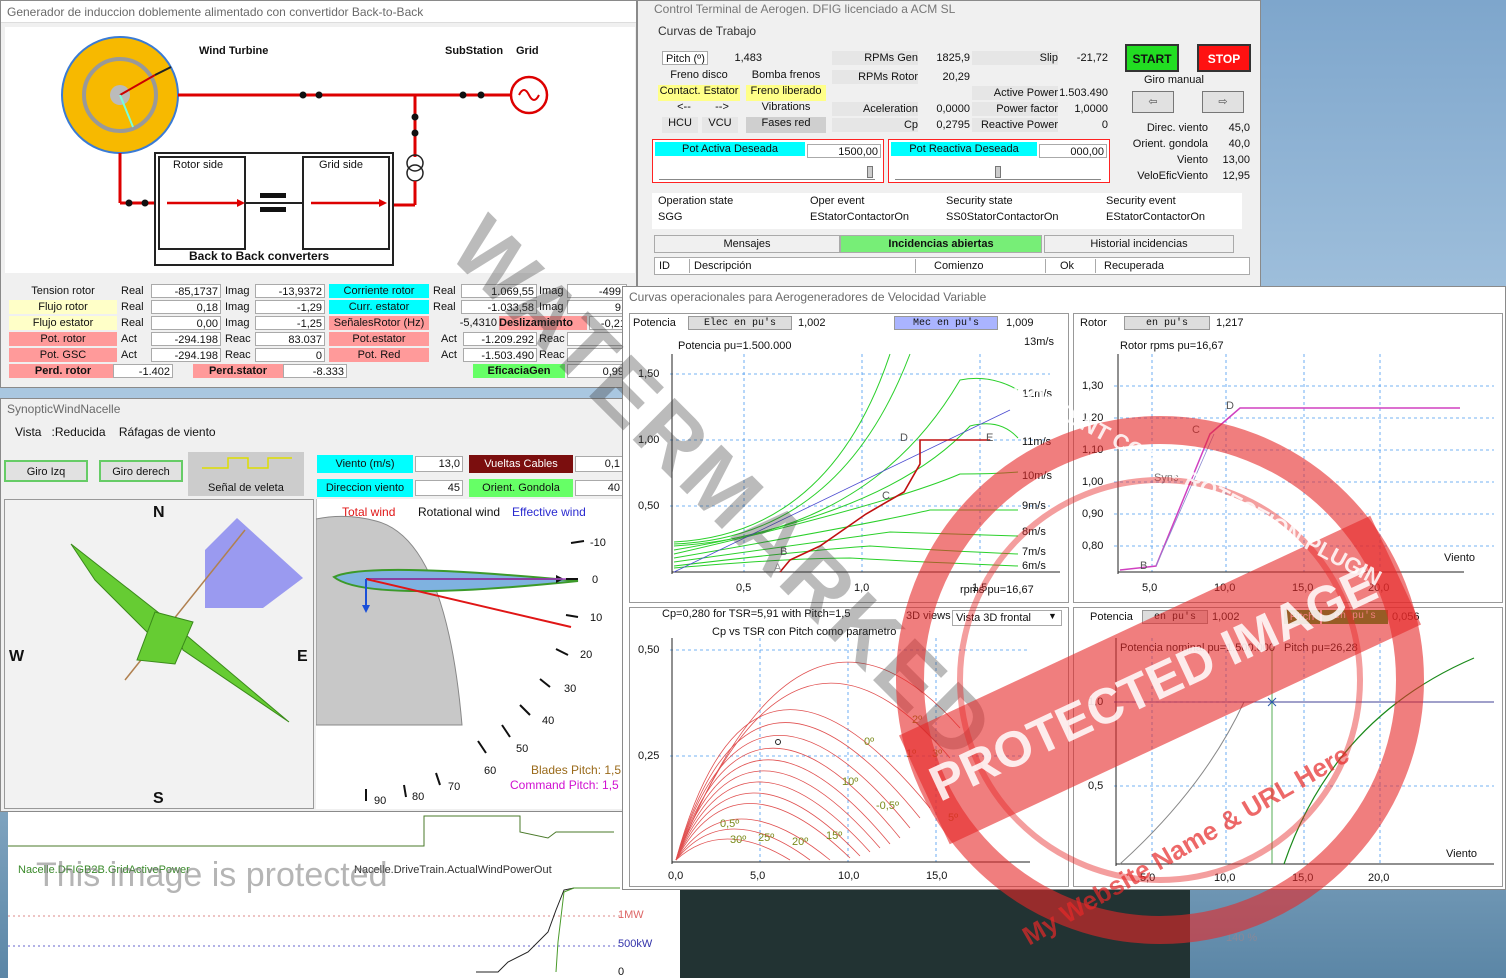 The width and height of the screenshot is (1506, 978). Describe the element at coordinates (521, 464) in the screenshot. I see `vueltas-label: Vueltas Cables` at that location.